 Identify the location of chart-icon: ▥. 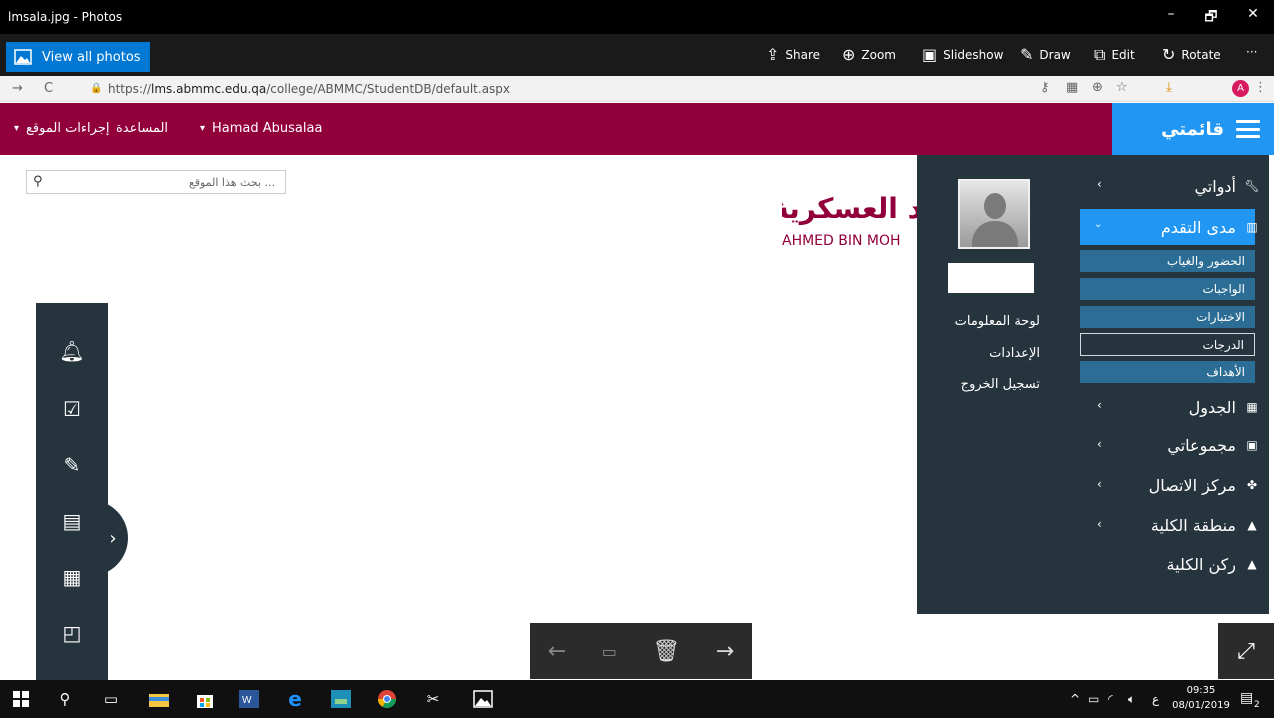
(1252, 227).